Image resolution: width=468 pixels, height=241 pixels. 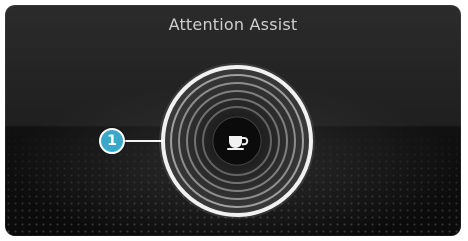 What do you see at coordinates (112, 141) in the screenshot?
I see `callout-marker: 1` at bounding box center [112, 141].